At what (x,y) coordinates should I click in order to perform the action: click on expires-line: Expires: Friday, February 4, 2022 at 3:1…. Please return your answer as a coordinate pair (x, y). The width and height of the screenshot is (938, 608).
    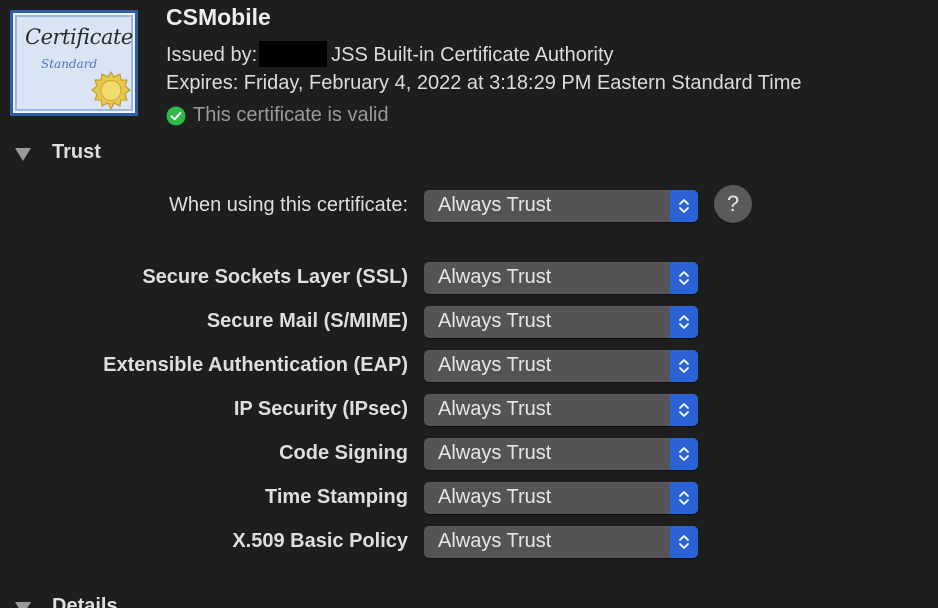
    Looking at the image, I should click on (484, 83).